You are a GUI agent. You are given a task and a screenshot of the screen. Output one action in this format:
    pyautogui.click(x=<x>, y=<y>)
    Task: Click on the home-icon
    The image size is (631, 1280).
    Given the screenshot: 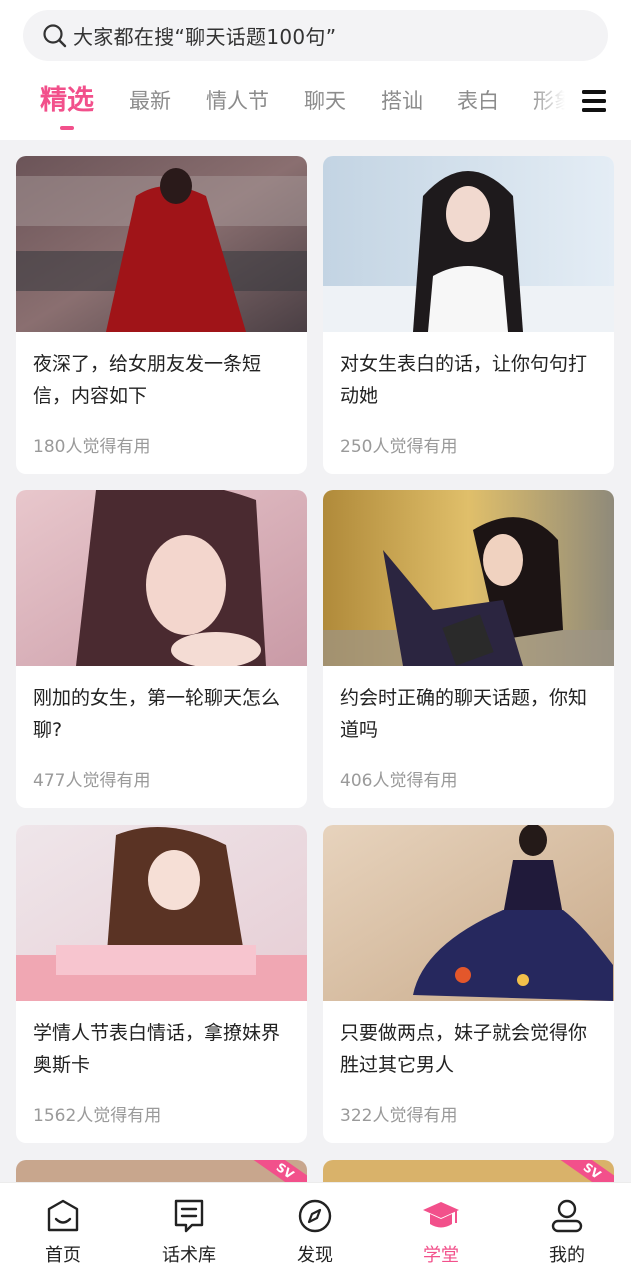 What is the action you would take?
    pyautogui.click(x=63, y=1215)
    